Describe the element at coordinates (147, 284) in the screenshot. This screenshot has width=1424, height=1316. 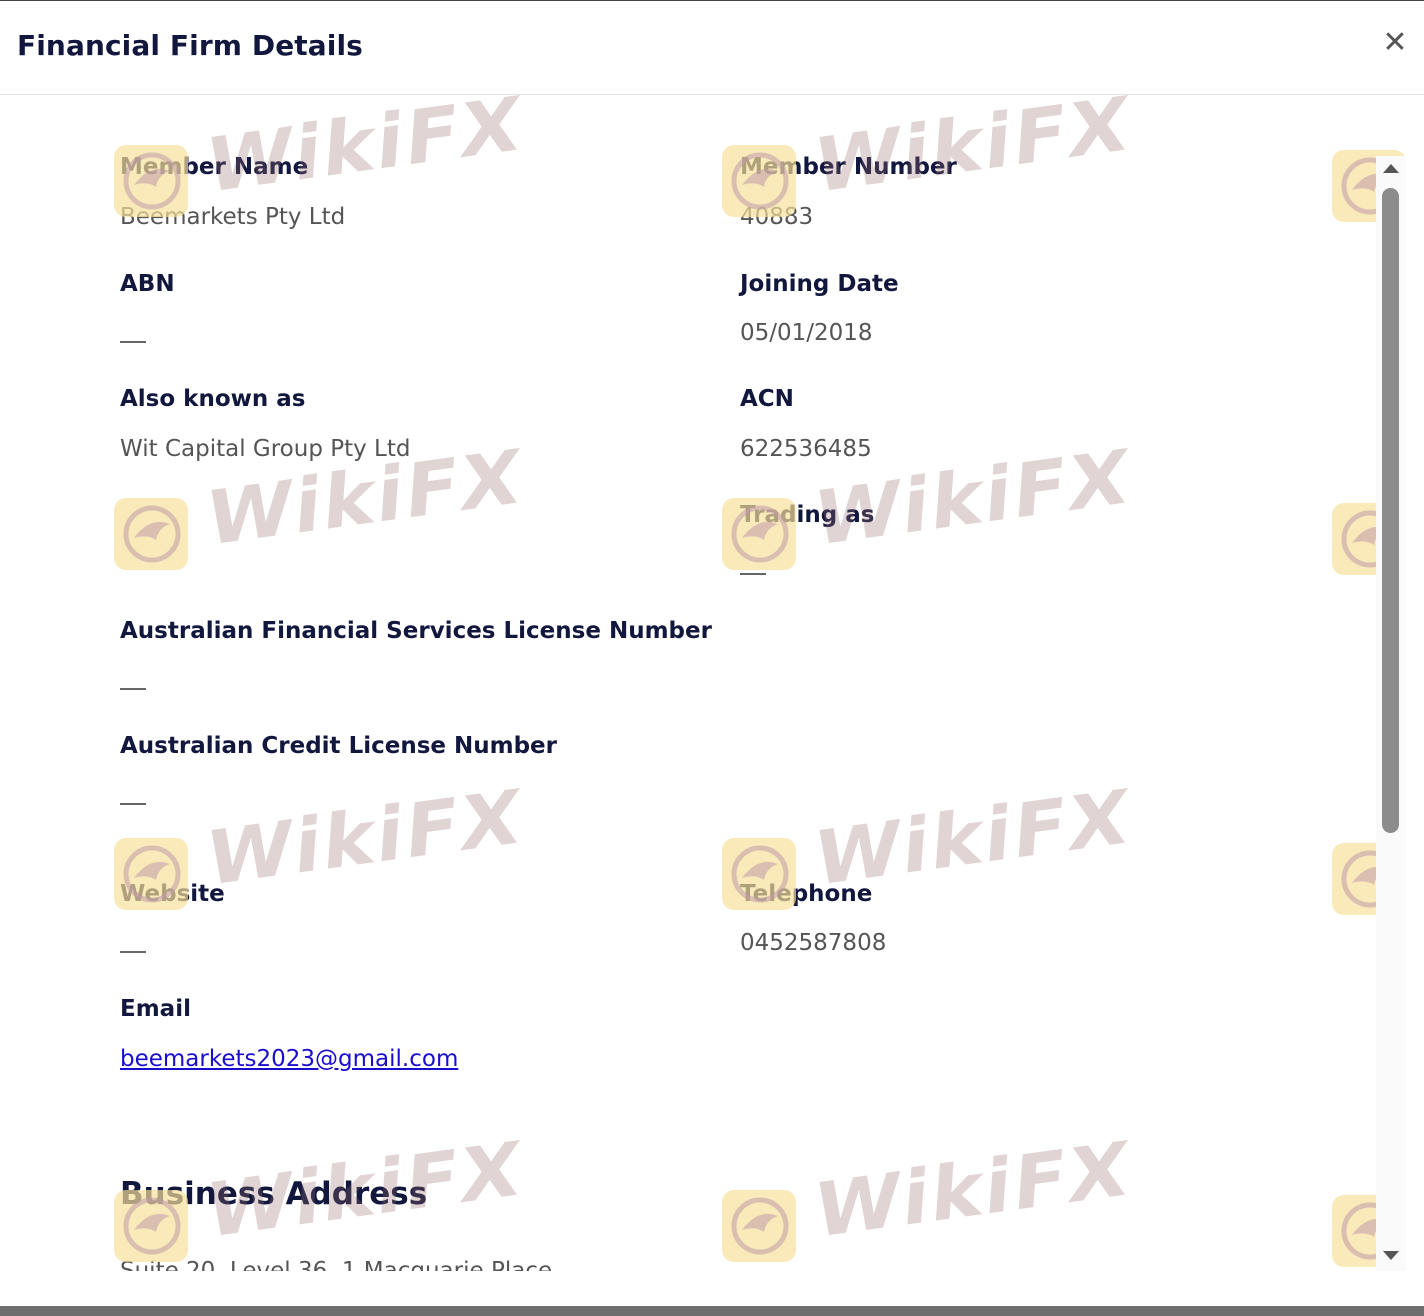
I see `abn-label: ABN` at that location.